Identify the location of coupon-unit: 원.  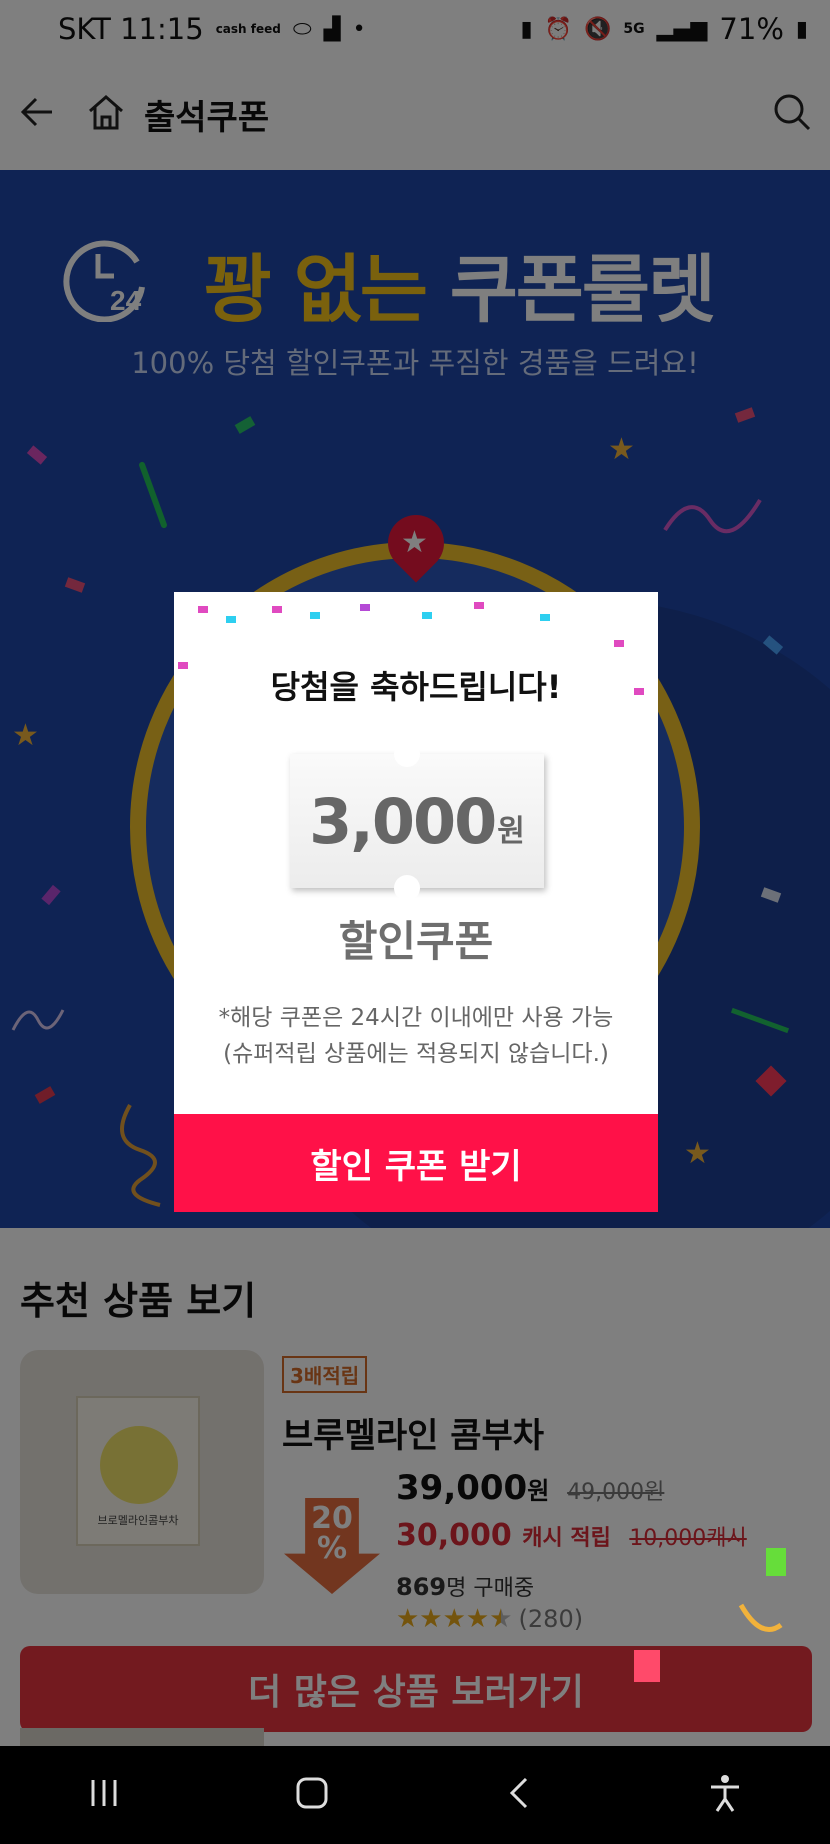
(511, 831).